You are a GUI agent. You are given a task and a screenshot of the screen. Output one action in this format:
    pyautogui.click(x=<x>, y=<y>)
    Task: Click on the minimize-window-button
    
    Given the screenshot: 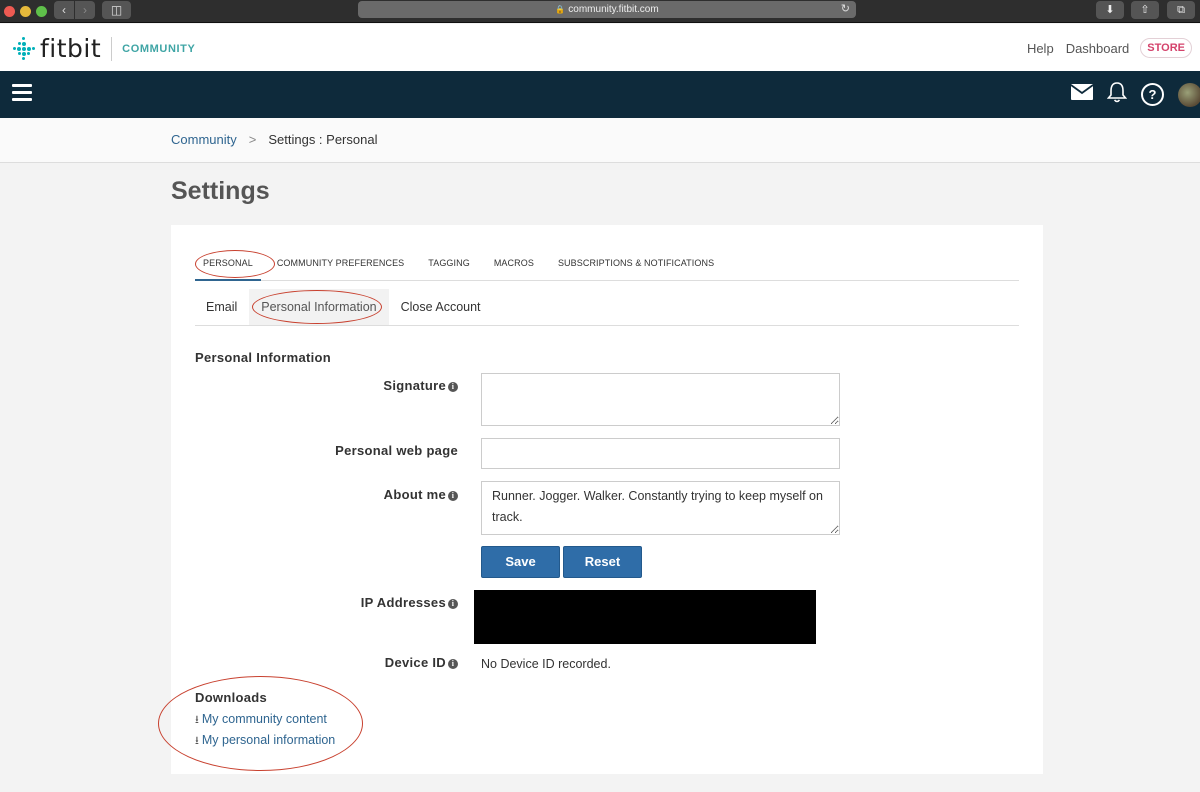 What is the action you would take?
    pyautogui.click(x=25, y=11)
    